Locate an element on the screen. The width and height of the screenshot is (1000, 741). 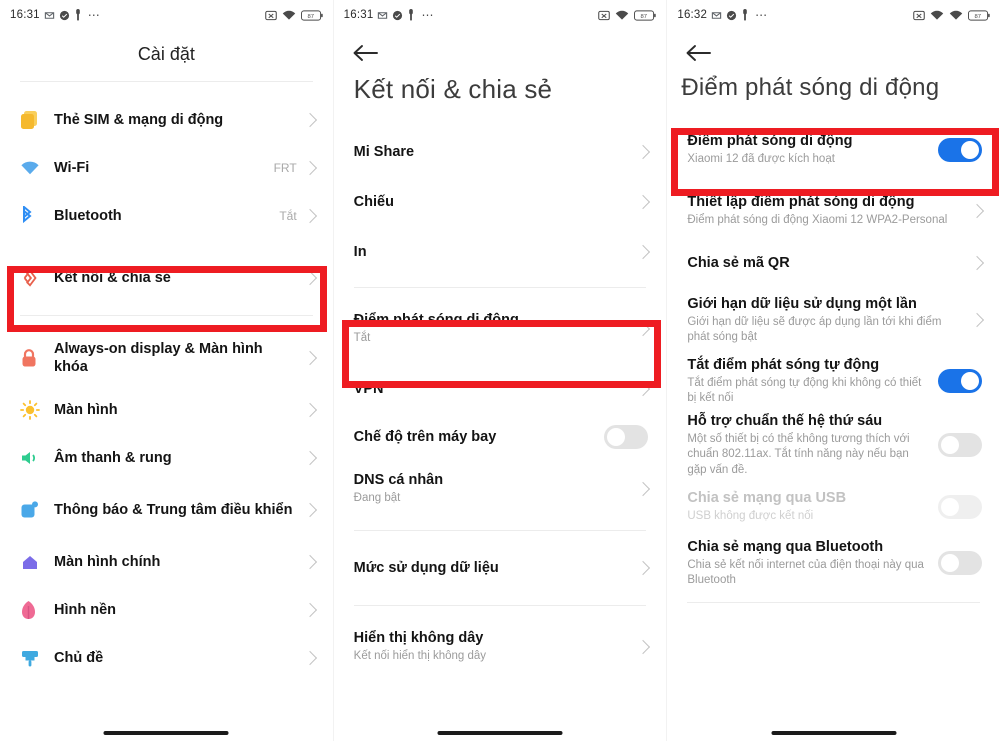
row-cast: Chiếu is located at coordinates (500, 202).